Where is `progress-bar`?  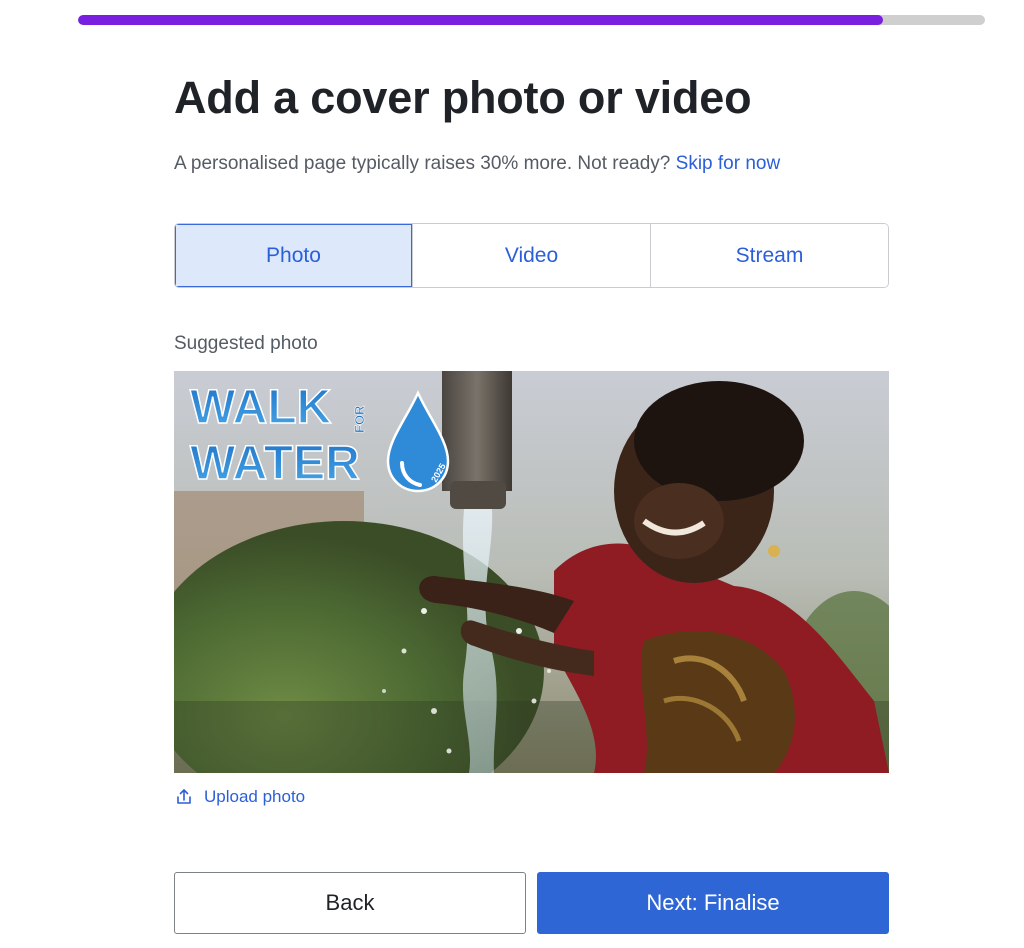 progress-bar is located at coordinates (531, 20).